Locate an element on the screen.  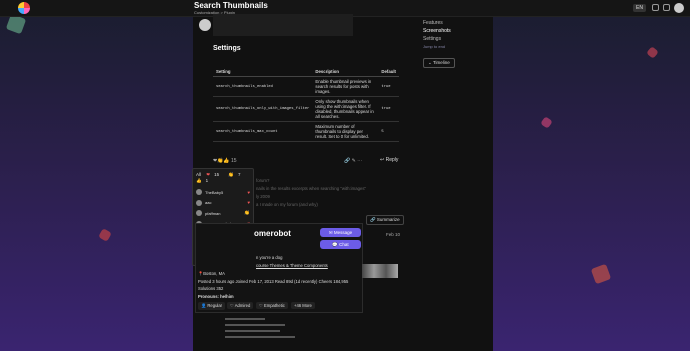
chat-icon: 💬 is located at coordinates (335, 244).